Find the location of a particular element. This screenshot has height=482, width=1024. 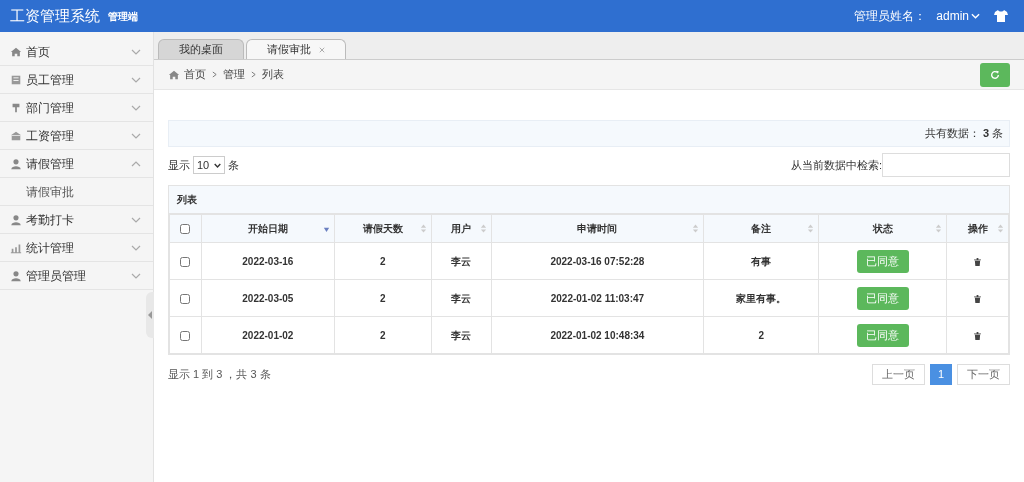

length-label: 显示 is located at coordinates (179, 165).